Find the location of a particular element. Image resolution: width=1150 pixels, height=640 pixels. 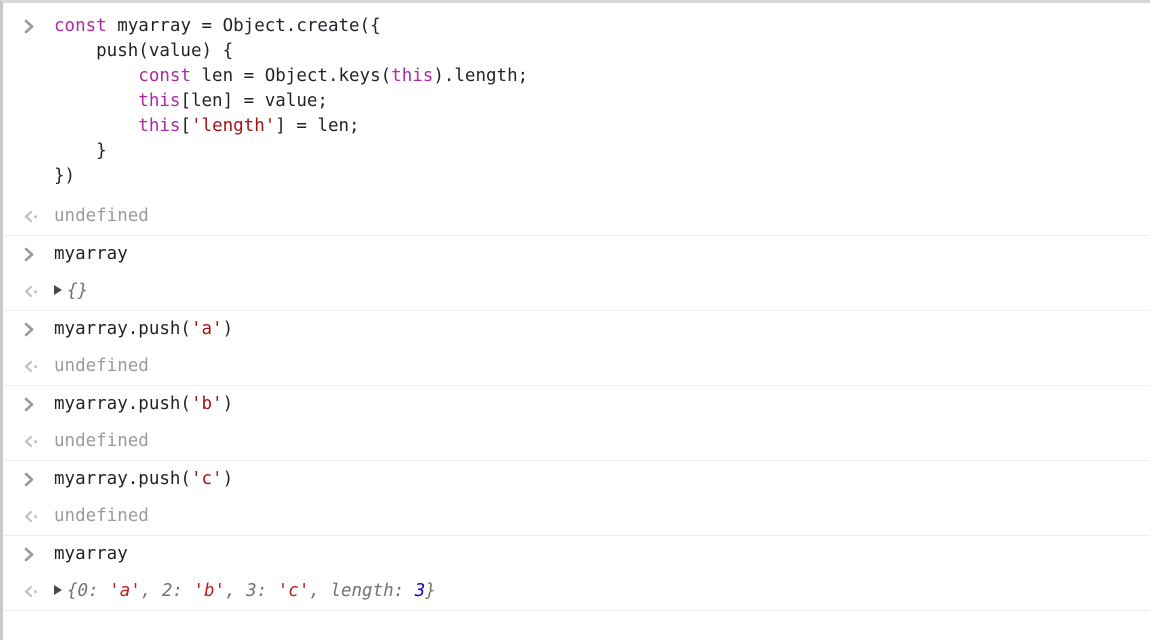

console-input-block: myarray.push('a') is located at coordinates (576, 329).